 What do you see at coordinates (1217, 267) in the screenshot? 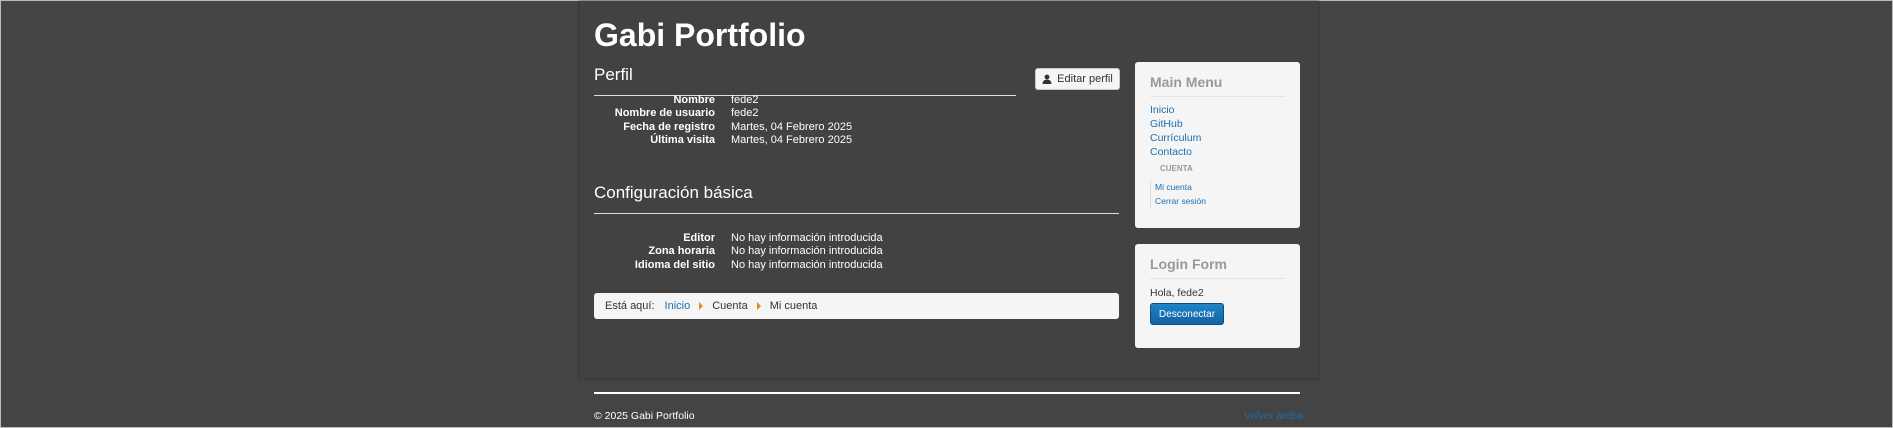
I see `login-form-title: Login Form` at bounding box center [1217, 267].